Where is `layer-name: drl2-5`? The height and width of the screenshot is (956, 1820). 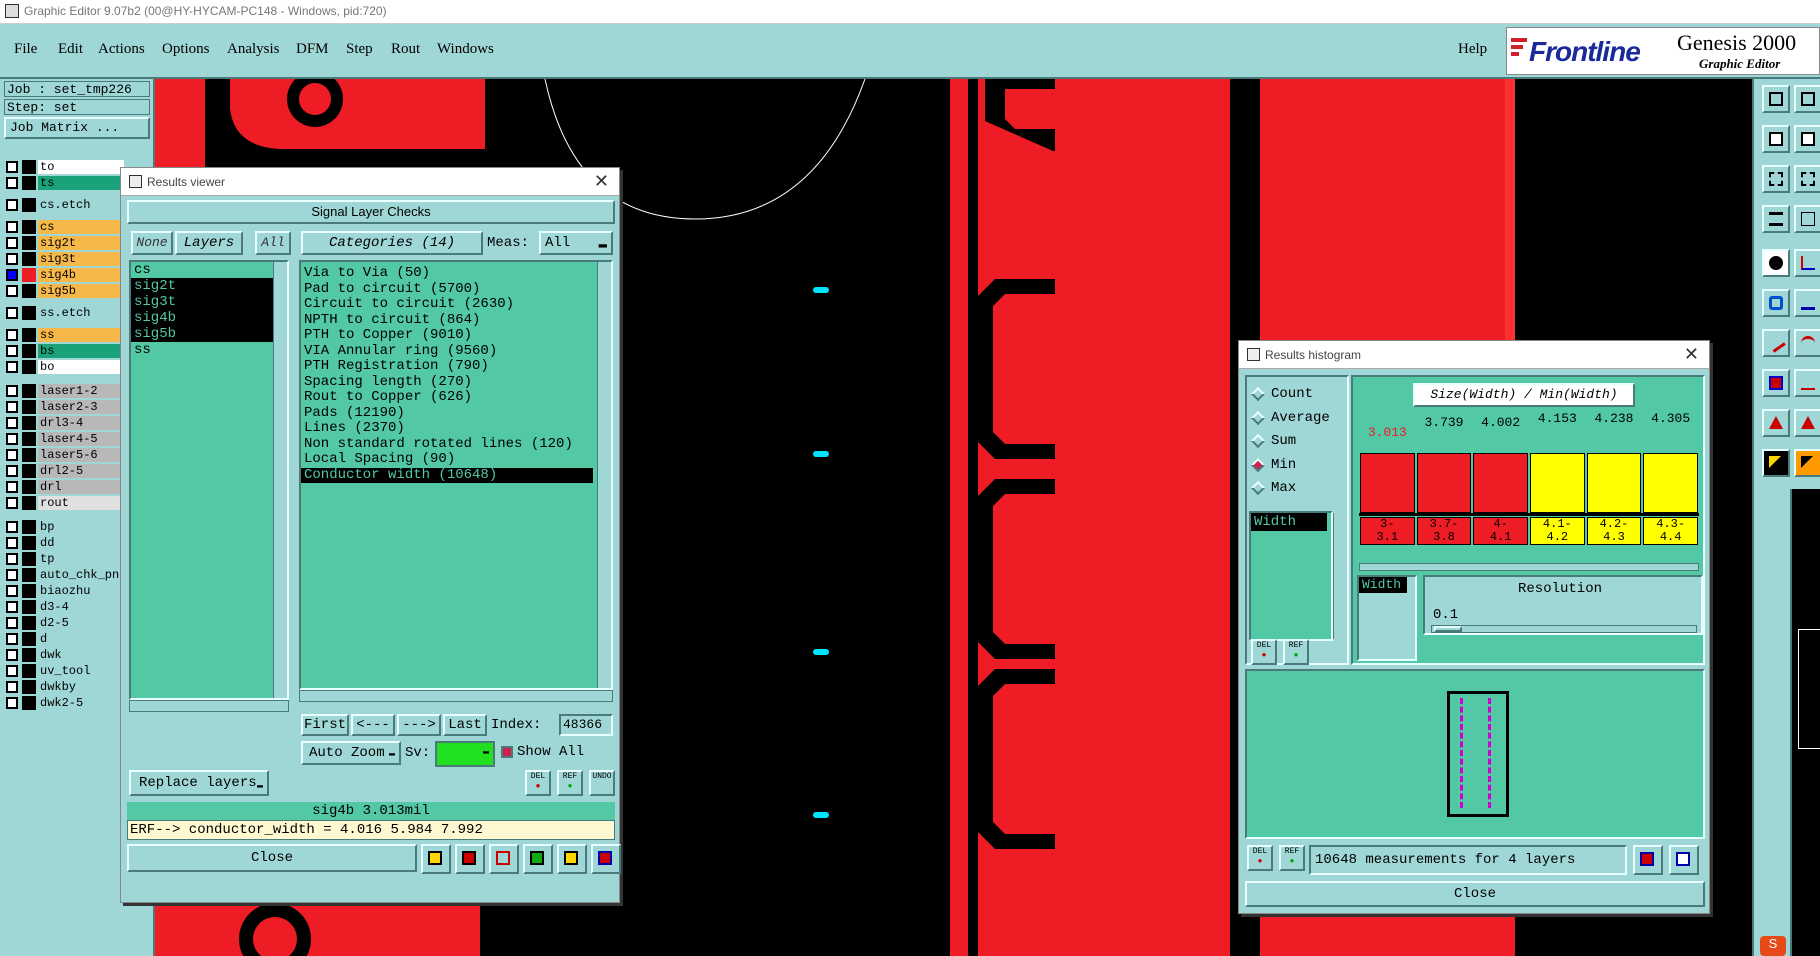 layer-name: drl2-5 is located at coordinates (81, 470).